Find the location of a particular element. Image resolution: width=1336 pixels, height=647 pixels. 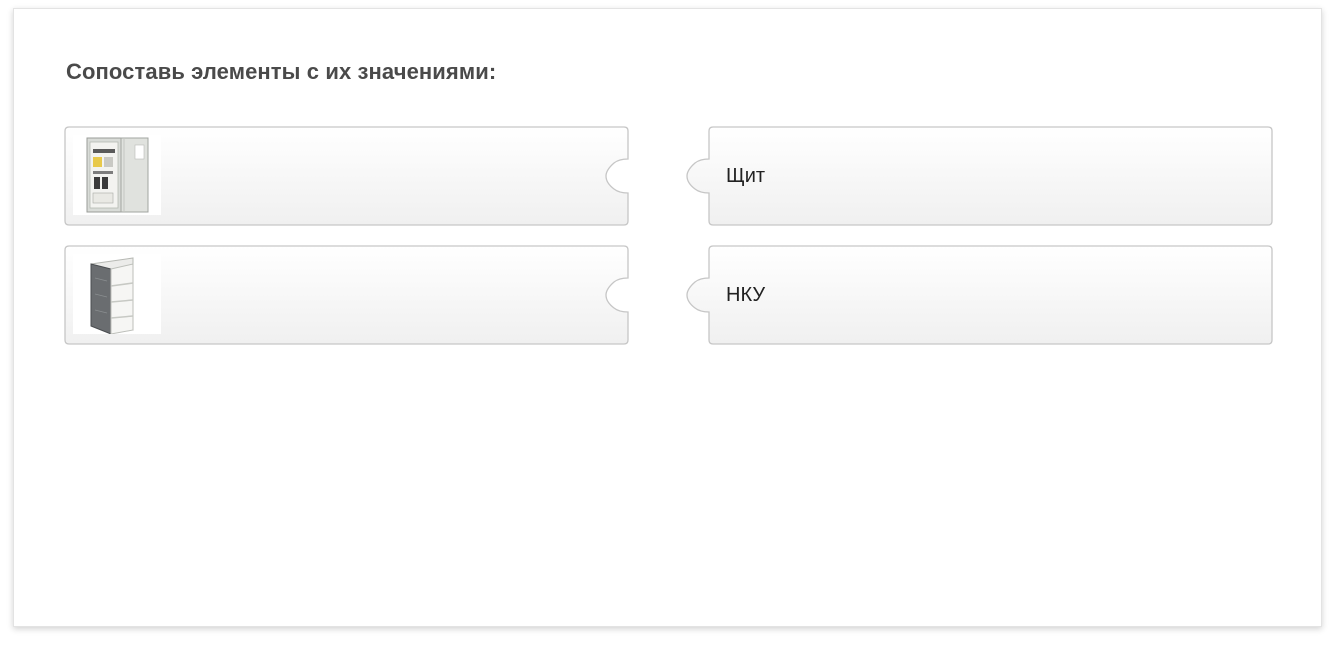

right-tile-1: Щит is located at coordinates (979, 176).